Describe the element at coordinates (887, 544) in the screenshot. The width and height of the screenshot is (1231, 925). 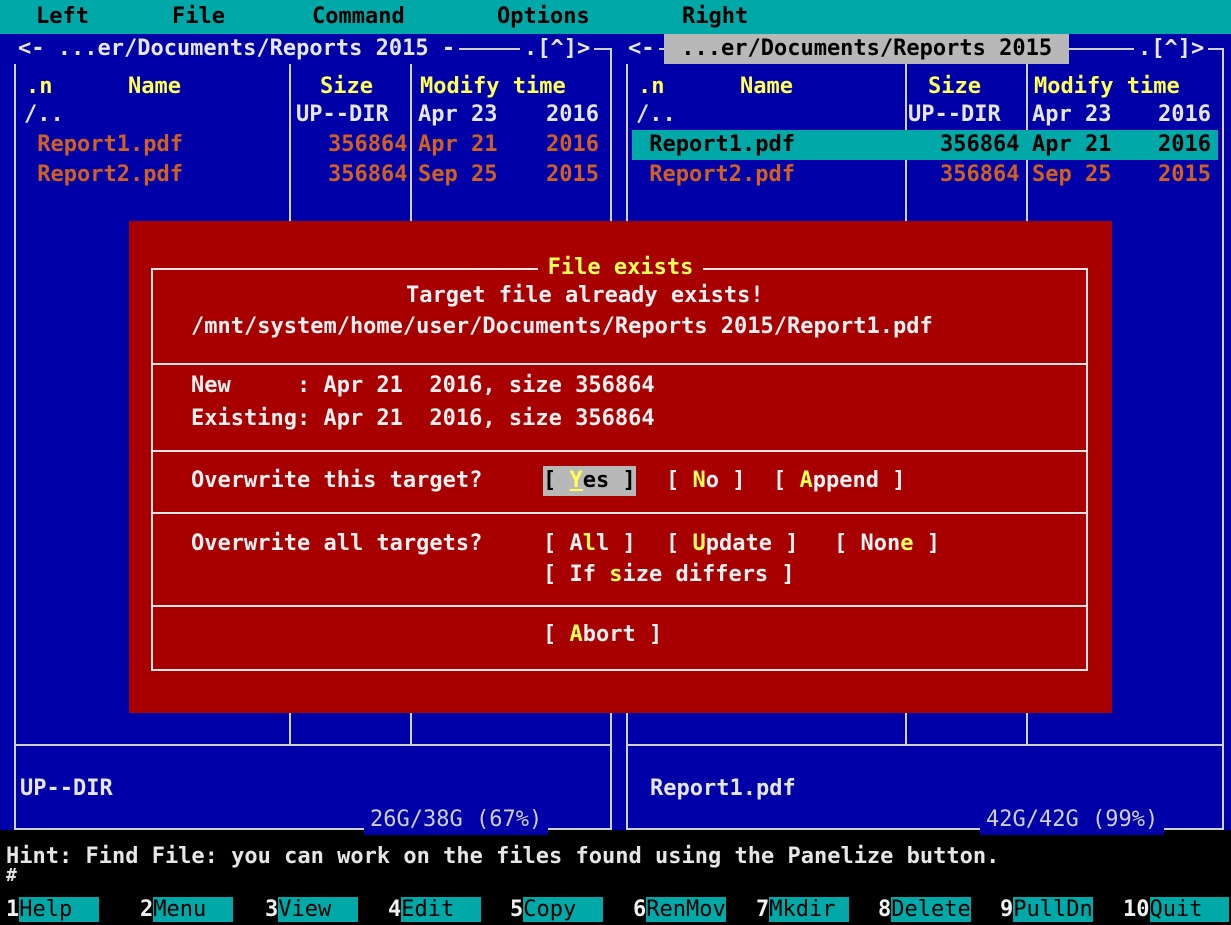
I see `none-button: [ None ]` at that location.